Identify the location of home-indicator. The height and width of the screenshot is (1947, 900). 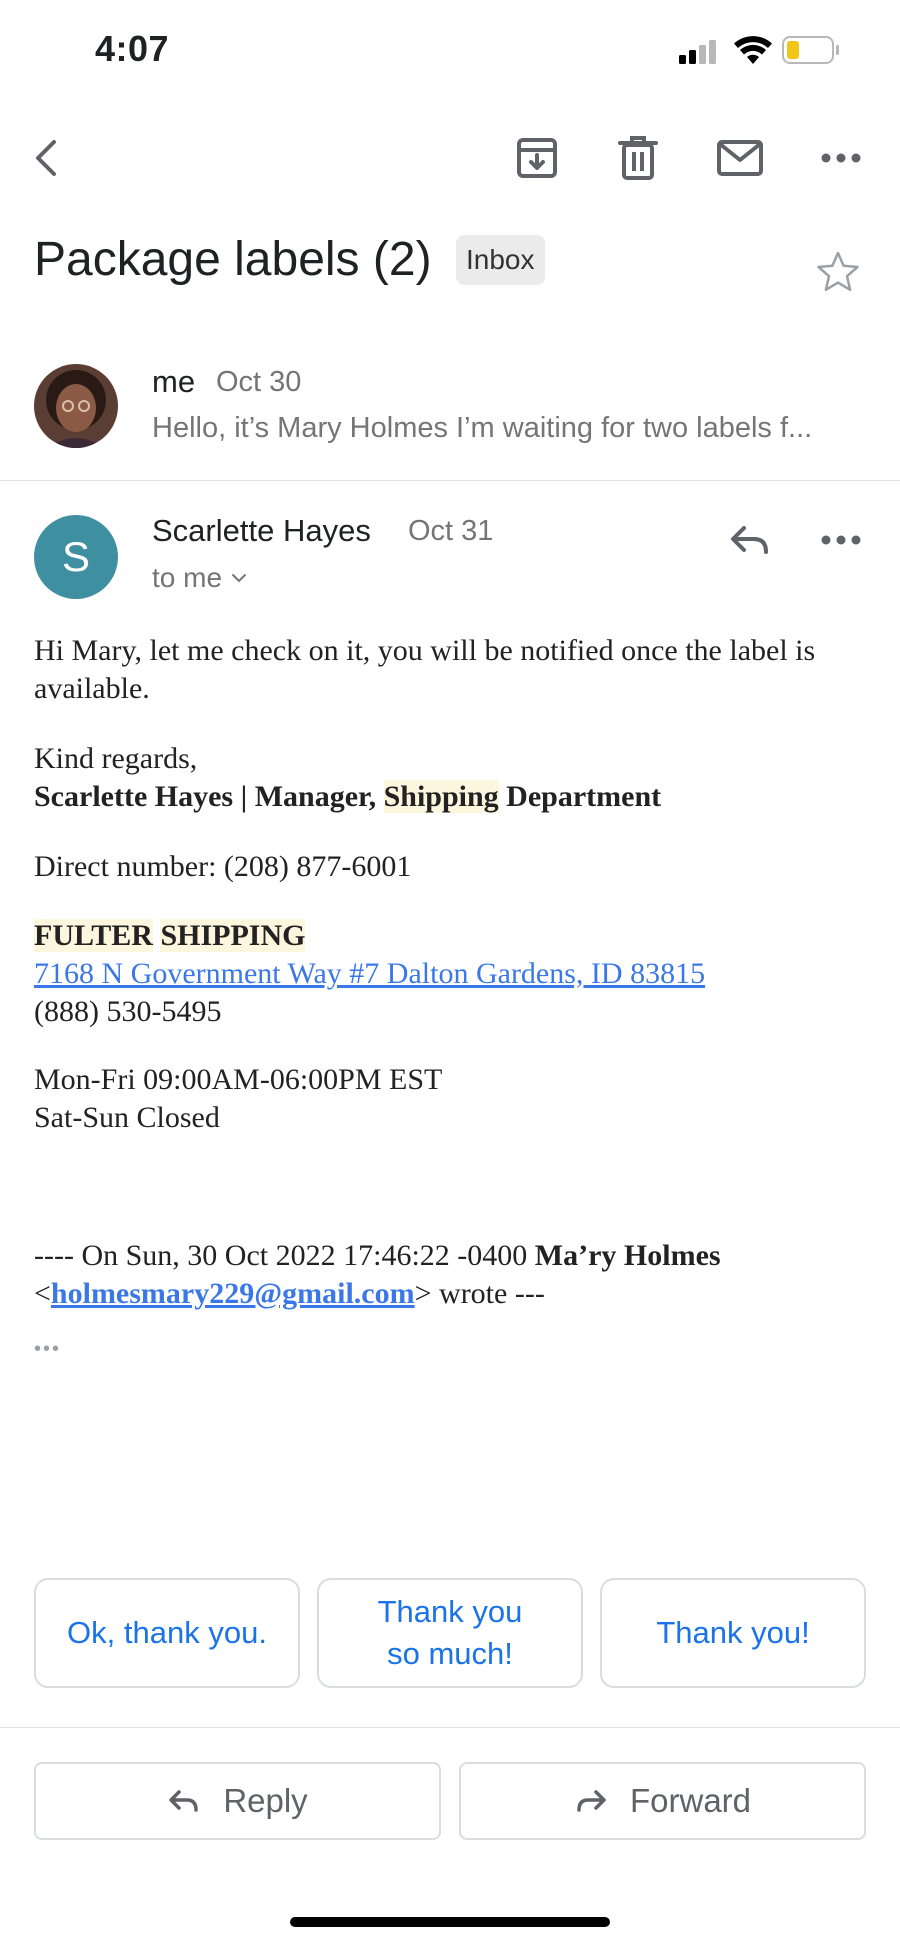
(450, 1922).